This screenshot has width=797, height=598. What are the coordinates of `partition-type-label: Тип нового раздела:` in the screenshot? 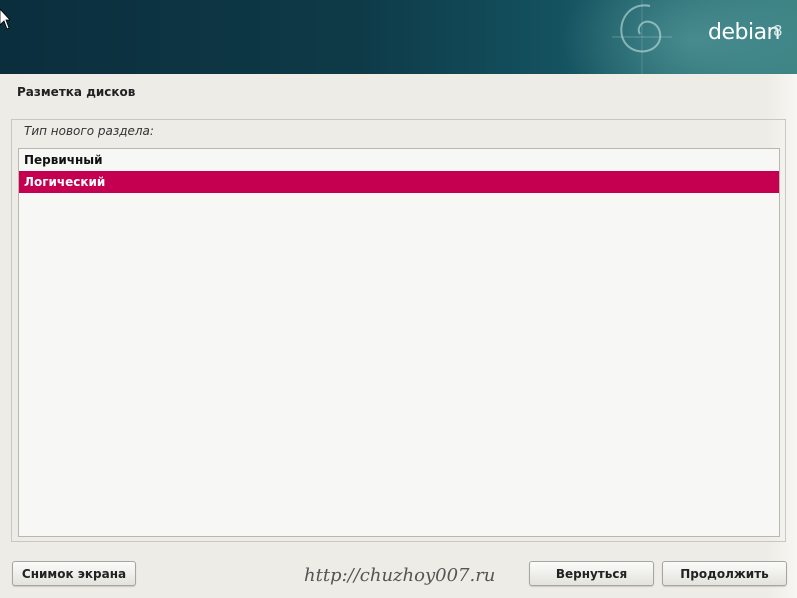 It's located at (89, 131).